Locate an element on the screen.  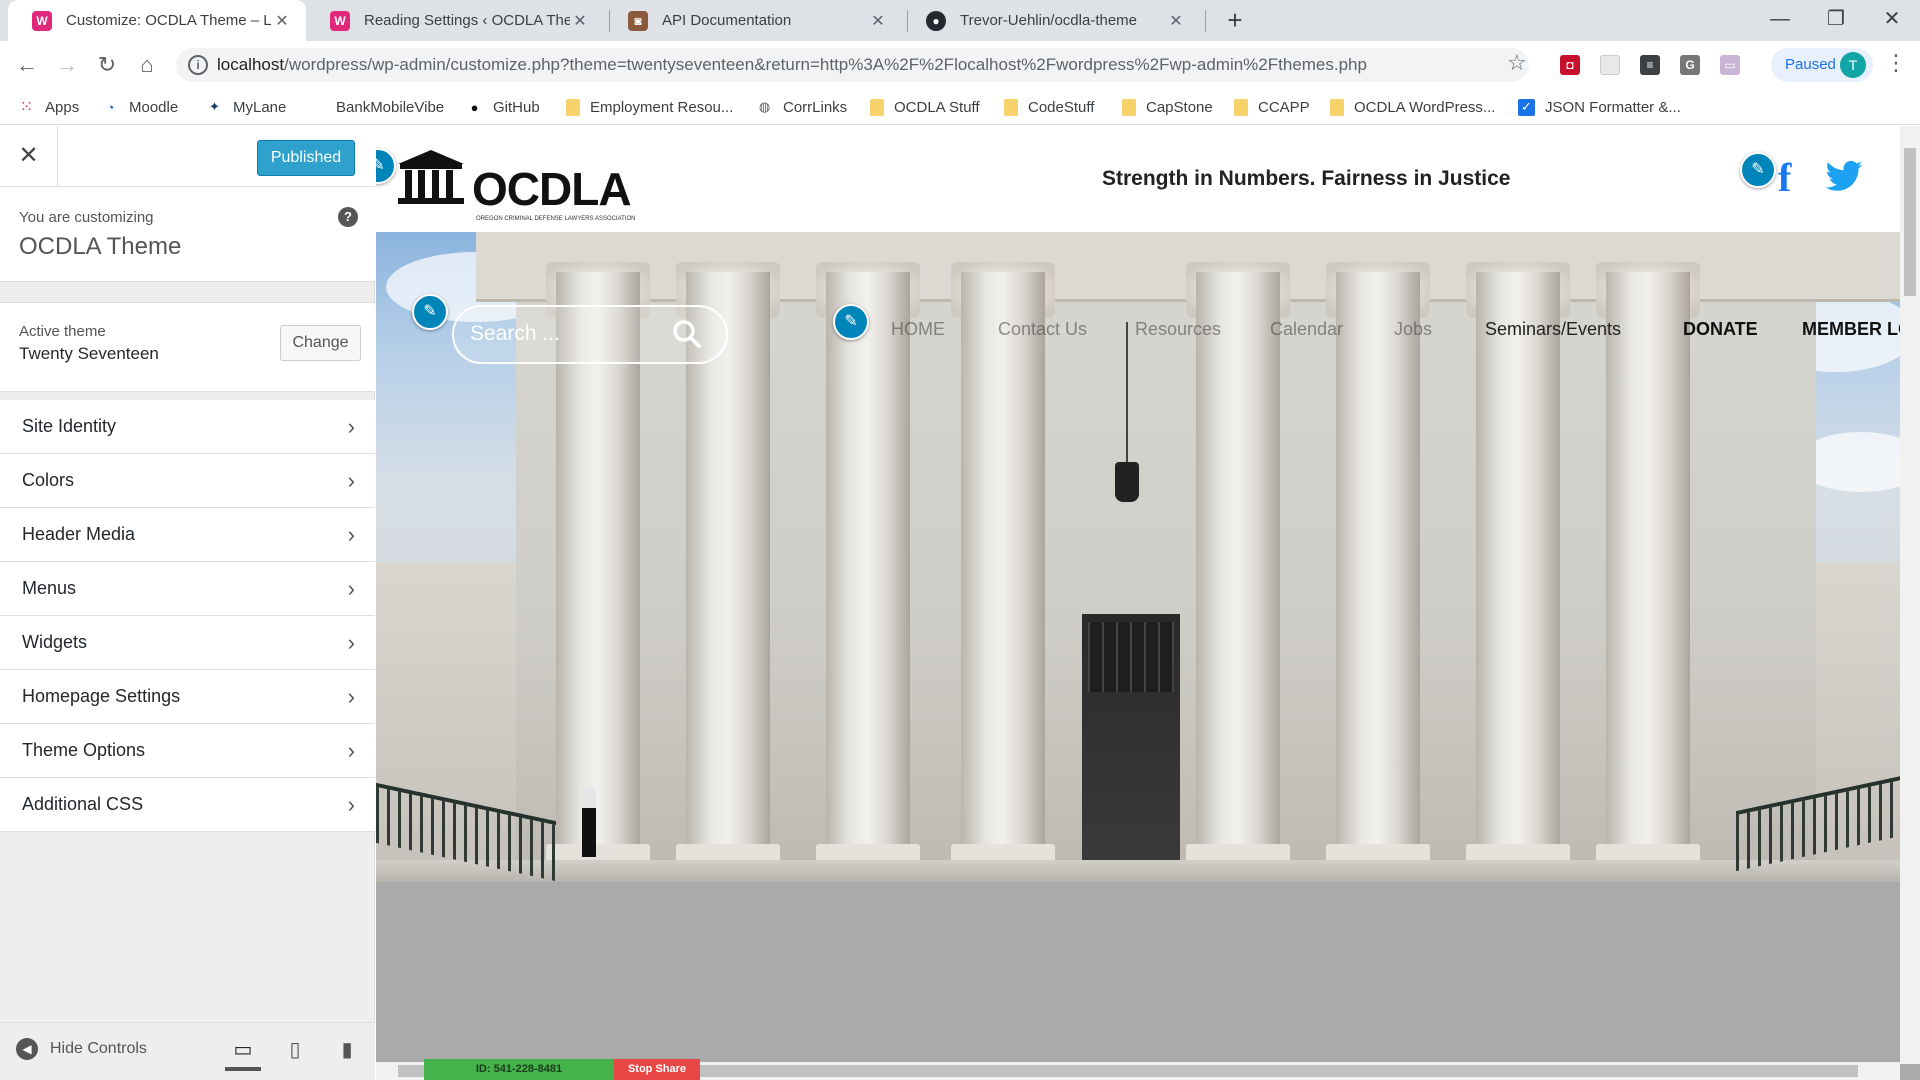
bookmark-label: CapStone is located at coordinates (1179, 107).